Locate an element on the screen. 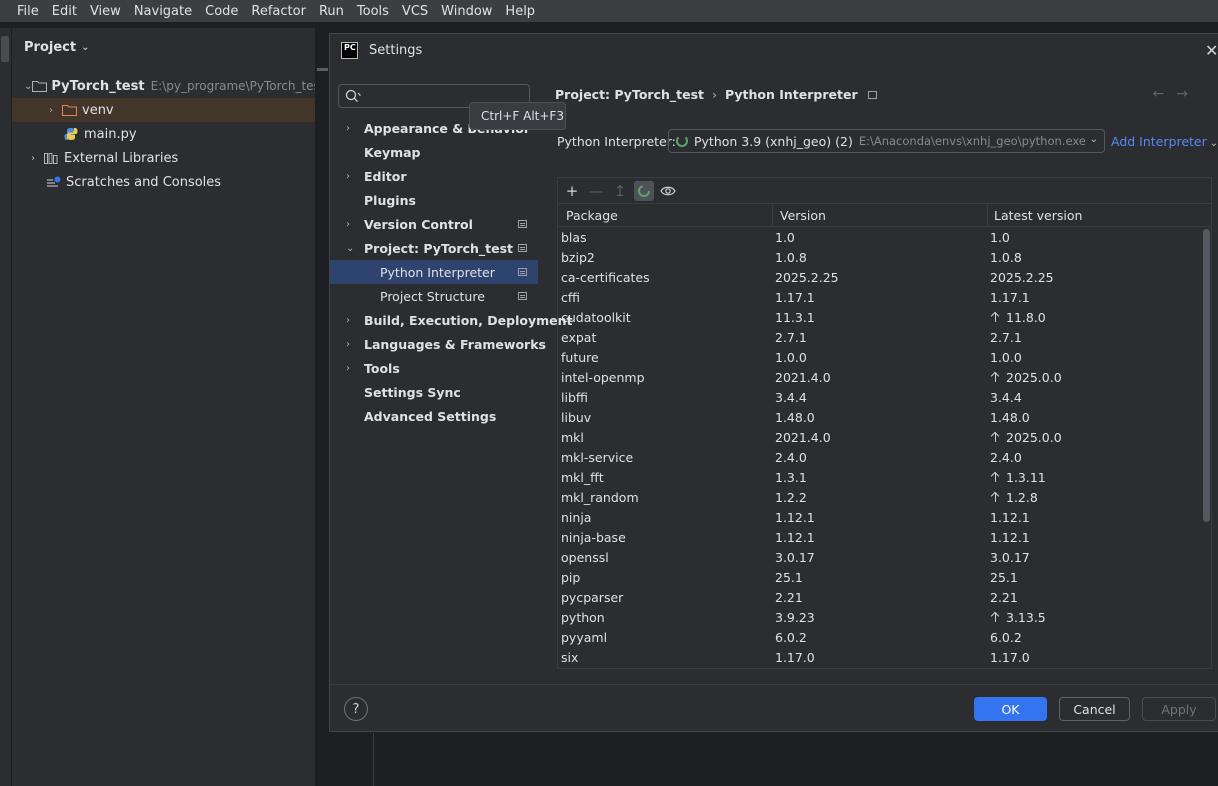 The image size is (1218, 786). back-arrow-icon: ← is located at coordinates (1165, 94).